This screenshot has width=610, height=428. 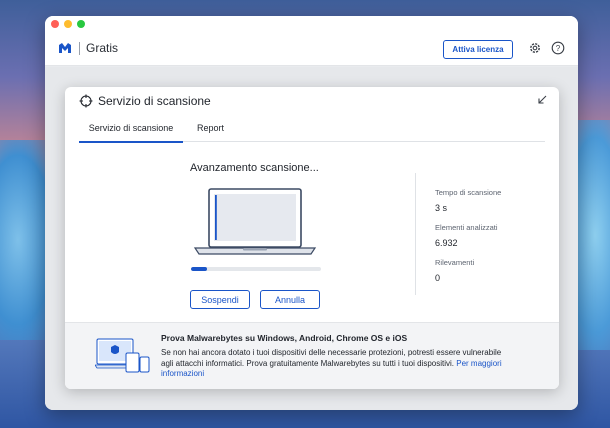 What do you see at coordinates (290, 299) in the screenshot?
I see `cancel-button: Annulla` at bounding box center [290, 299].